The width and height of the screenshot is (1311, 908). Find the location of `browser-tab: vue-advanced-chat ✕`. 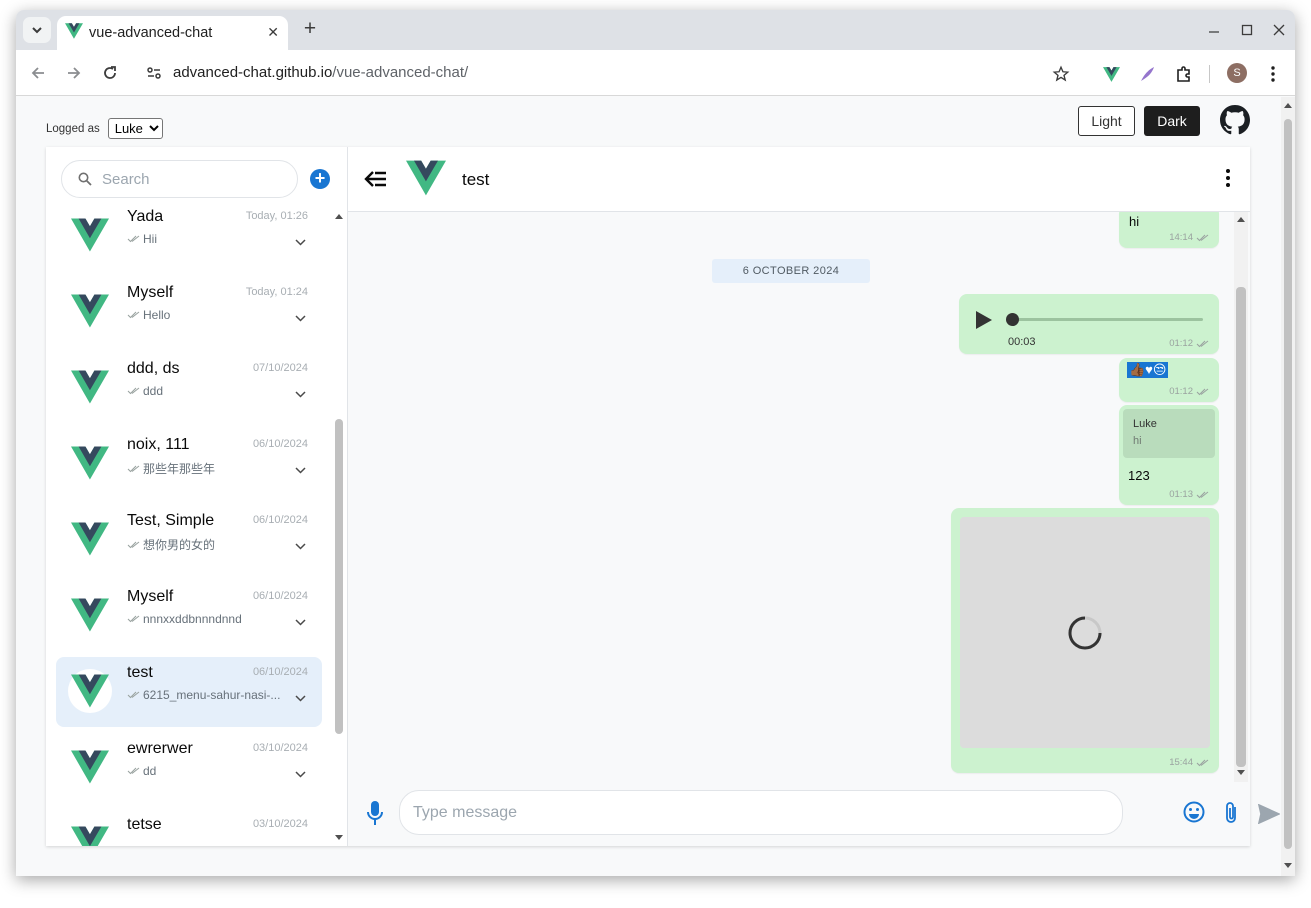

browser-tab: vue-advanced-chat ✕ is located at coordinates (172, 33).